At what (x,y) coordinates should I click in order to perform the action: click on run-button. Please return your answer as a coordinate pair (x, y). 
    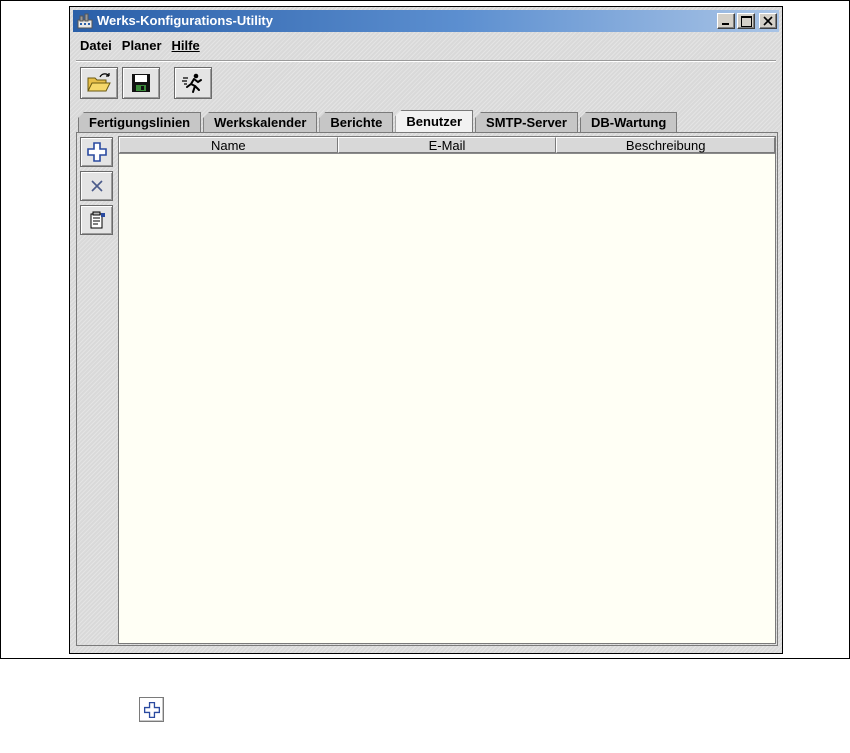
    Looking at the image, I should click on (193, 83).